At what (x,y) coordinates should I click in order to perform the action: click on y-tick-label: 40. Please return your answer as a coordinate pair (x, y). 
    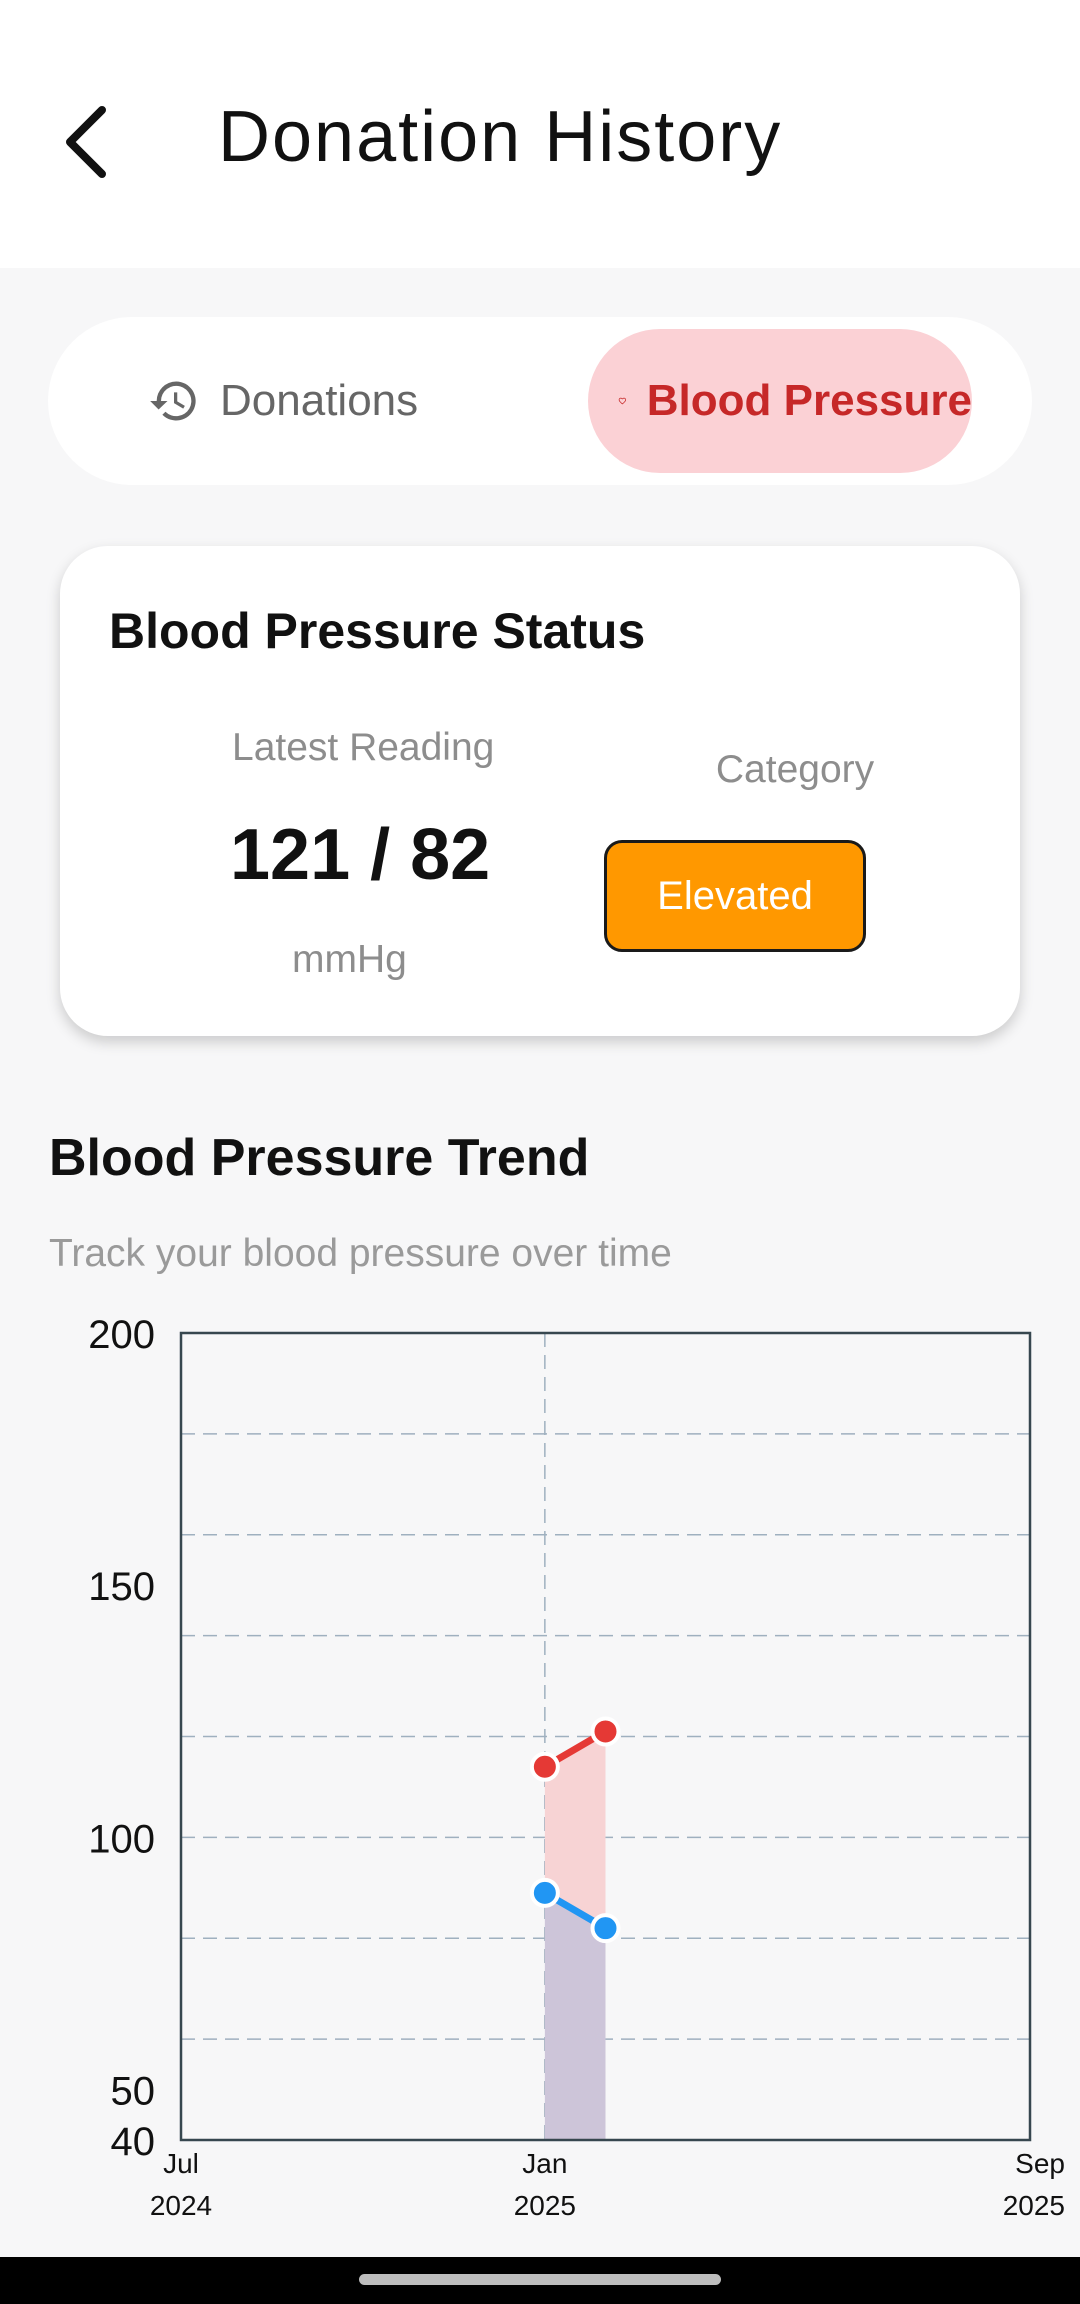
    Looking at the image, I should click on (133, 2142).